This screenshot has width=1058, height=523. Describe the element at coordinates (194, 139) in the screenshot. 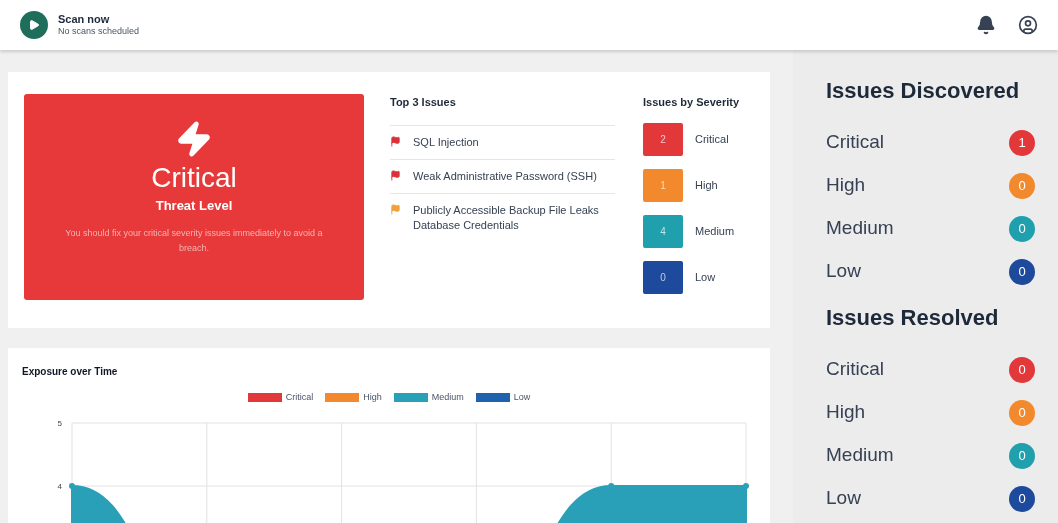

I see `lightning-icon` at that location.